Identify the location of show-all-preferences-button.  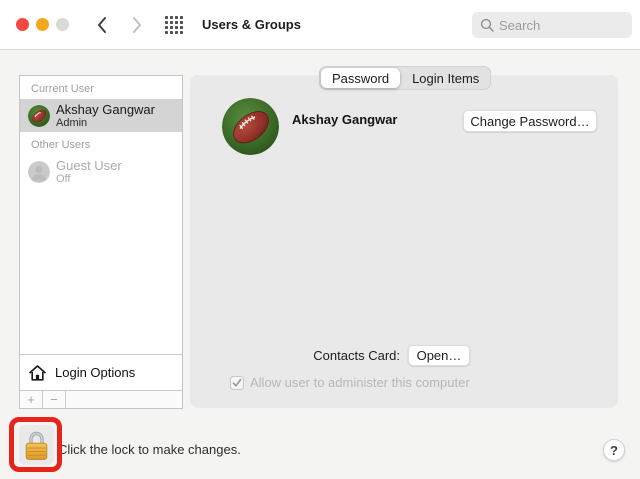
(174, 25).